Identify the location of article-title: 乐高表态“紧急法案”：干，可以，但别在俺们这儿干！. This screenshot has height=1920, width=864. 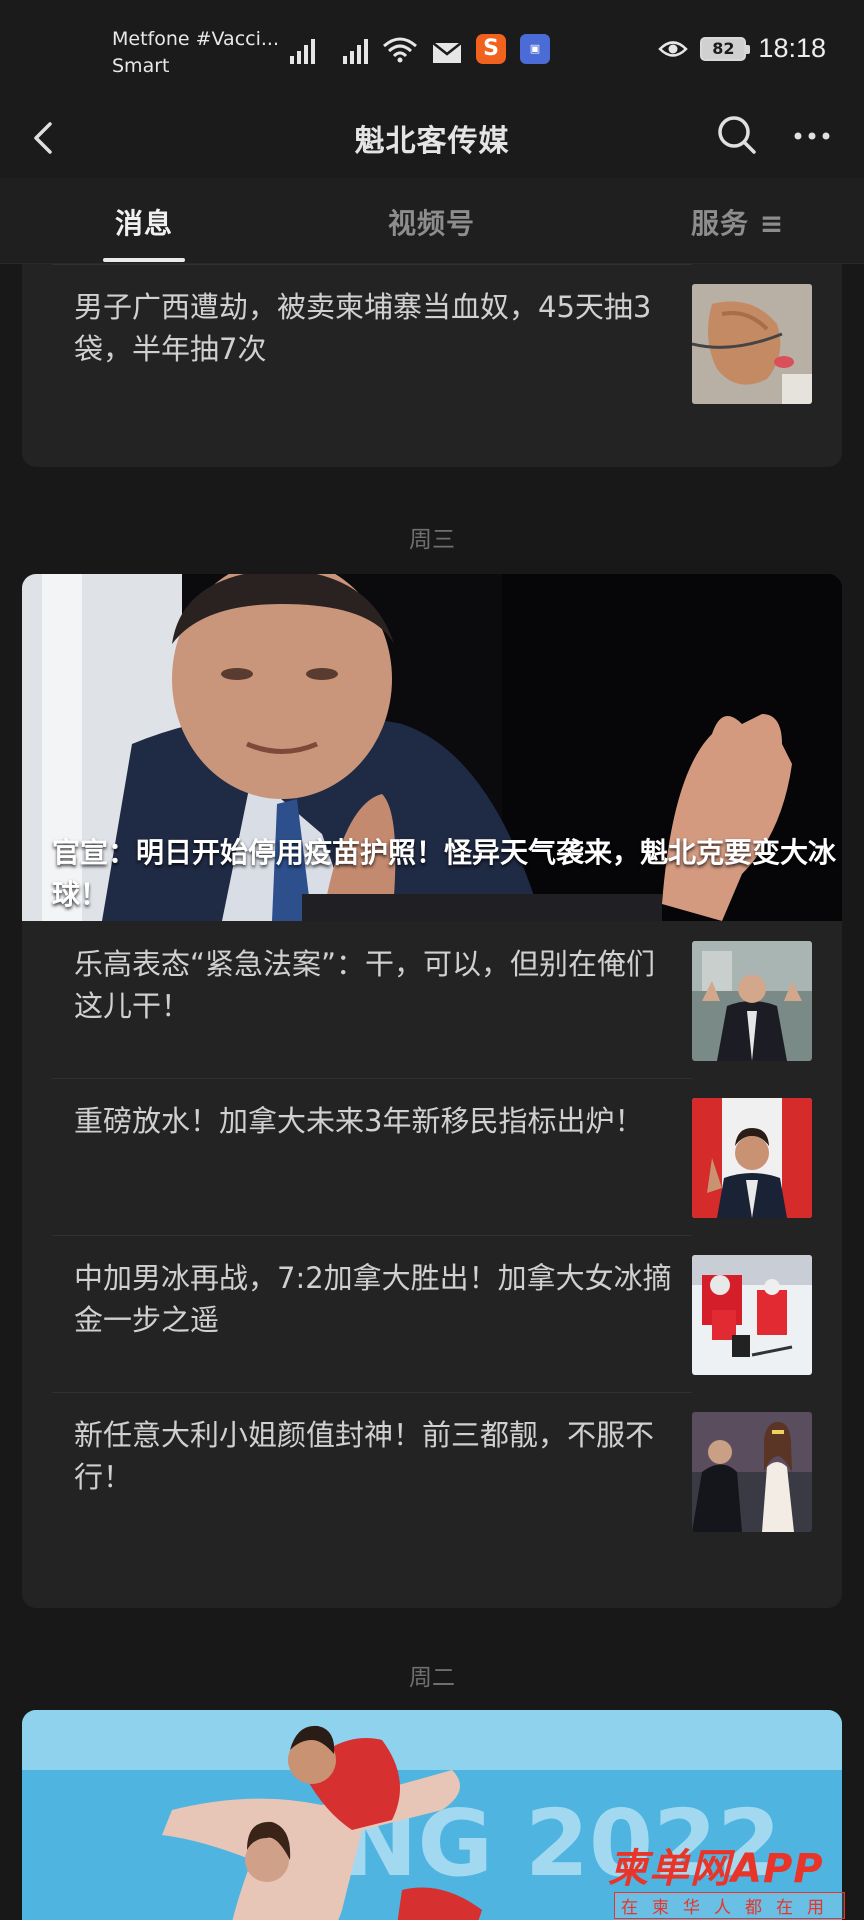
(365, 985).